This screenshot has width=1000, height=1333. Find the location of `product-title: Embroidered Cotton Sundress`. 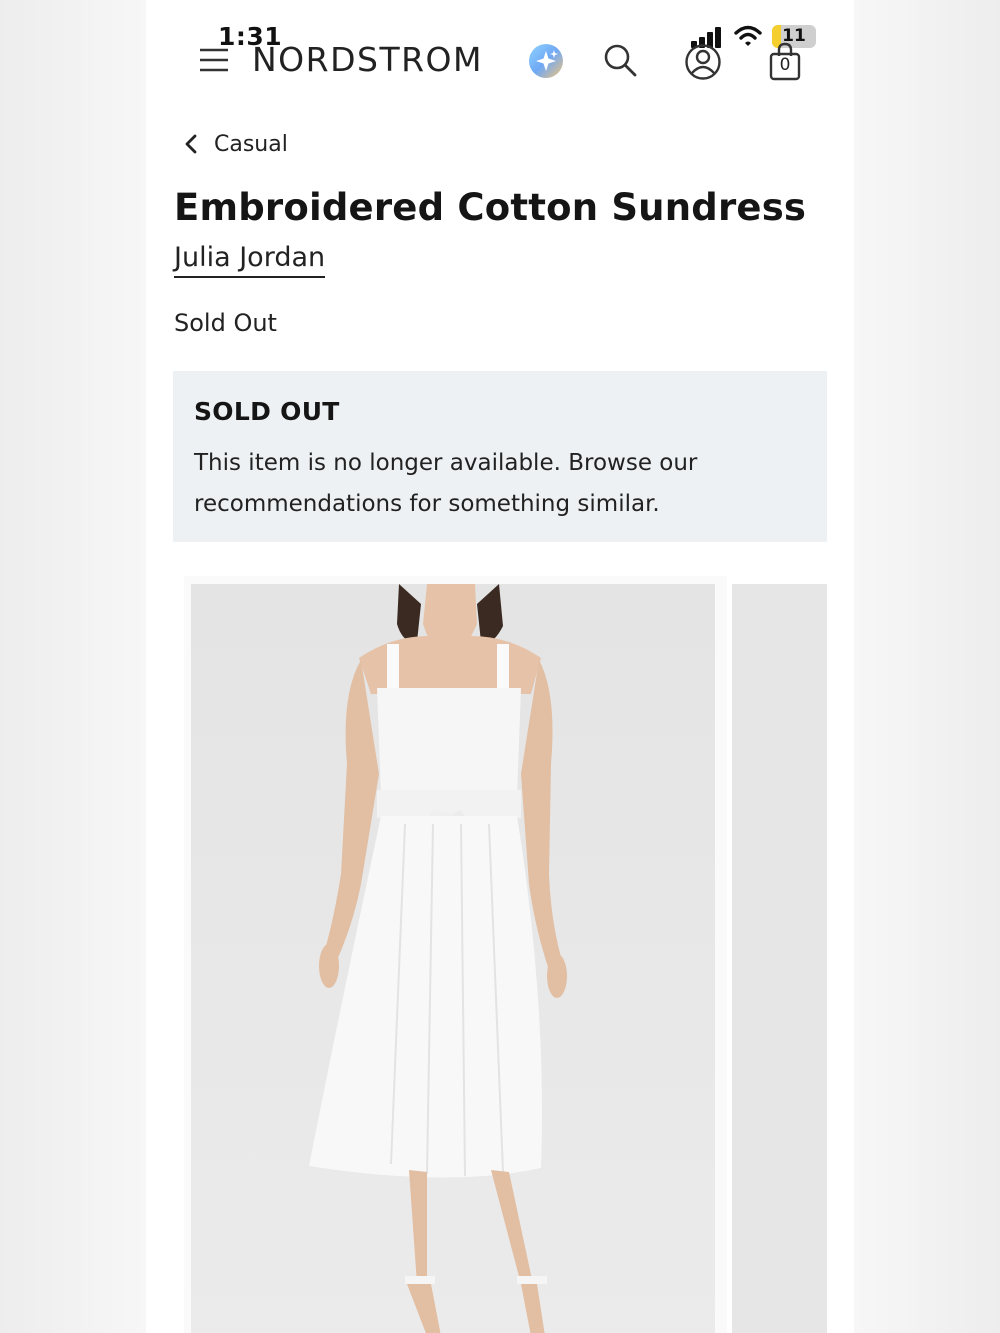

product-title: Embroidered Cotton Sundress is located at coordinates (490, 207).